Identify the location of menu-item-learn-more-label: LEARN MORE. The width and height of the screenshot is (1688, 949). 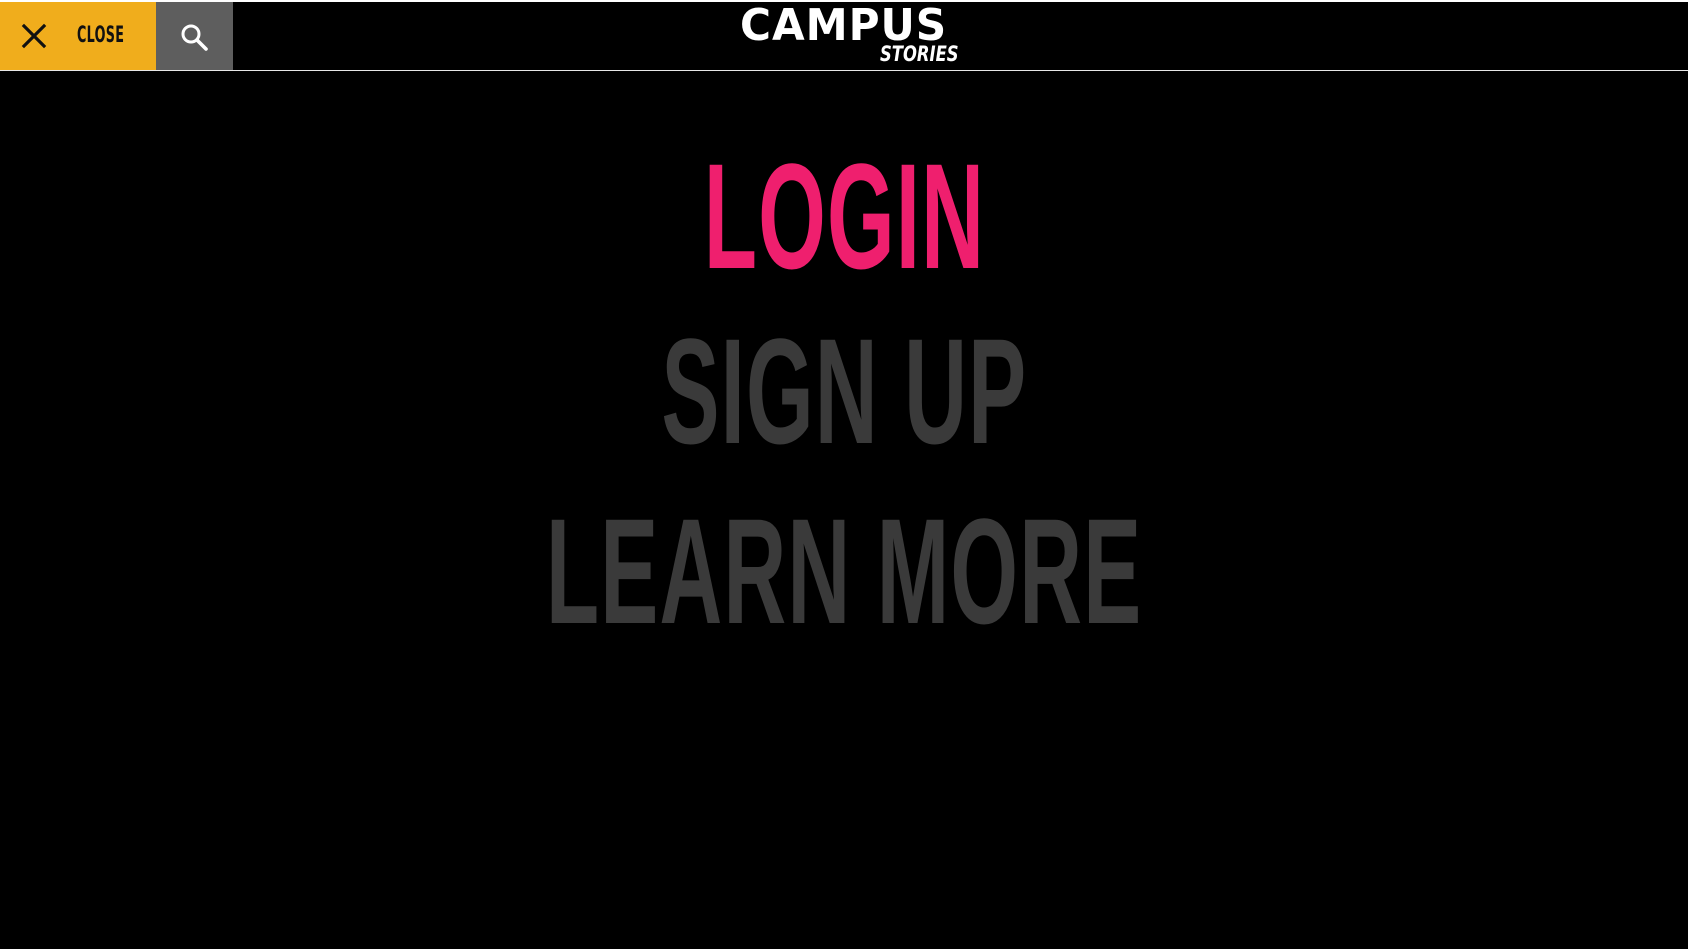
(844, 571).